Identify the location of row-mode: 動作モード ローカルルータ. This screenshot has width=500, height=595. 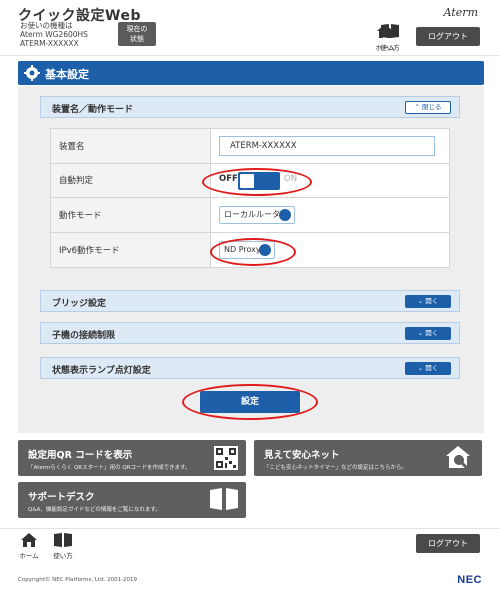
(250, 215).